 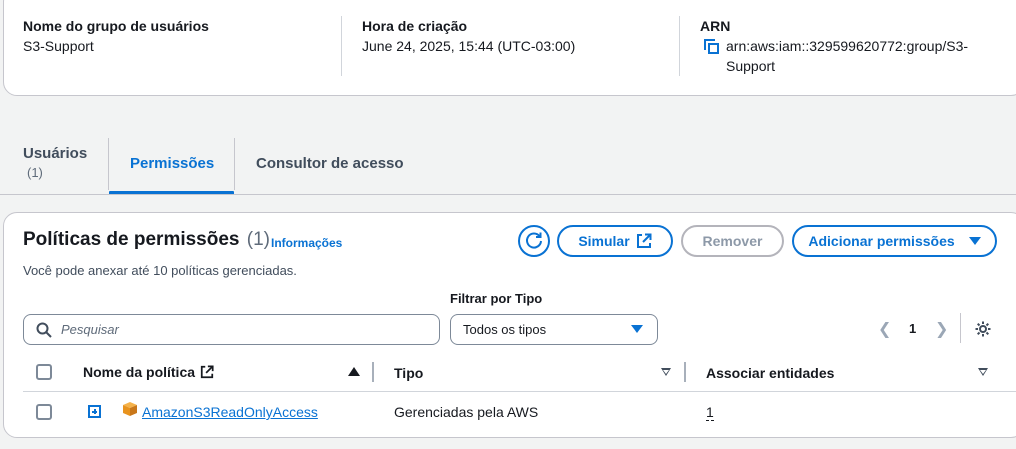 What do you see at coordinates (306, 243) in the screenshot?
I see `info-link: Informações` at bounding box center [306, 243].